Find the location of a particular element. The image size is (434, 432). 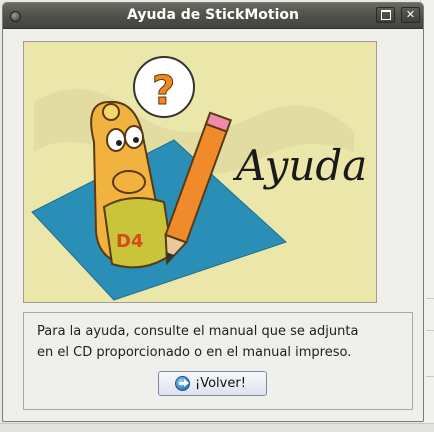

window-title: Ayuda de StickMotion is located at coordinates (213, 15).